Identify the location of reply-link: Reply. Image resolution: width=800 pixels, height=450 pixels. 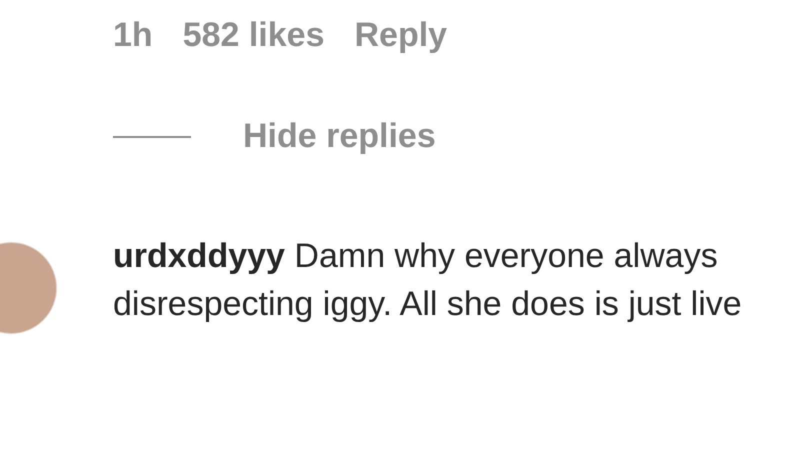
(401, 35).